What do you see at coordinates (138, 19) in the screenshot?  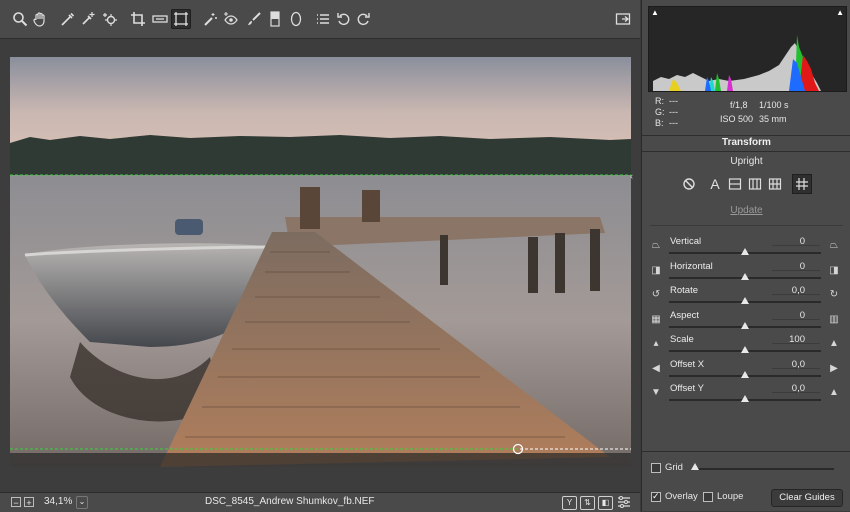 I see `crop-tool-button` at bounding box center [138, 19].